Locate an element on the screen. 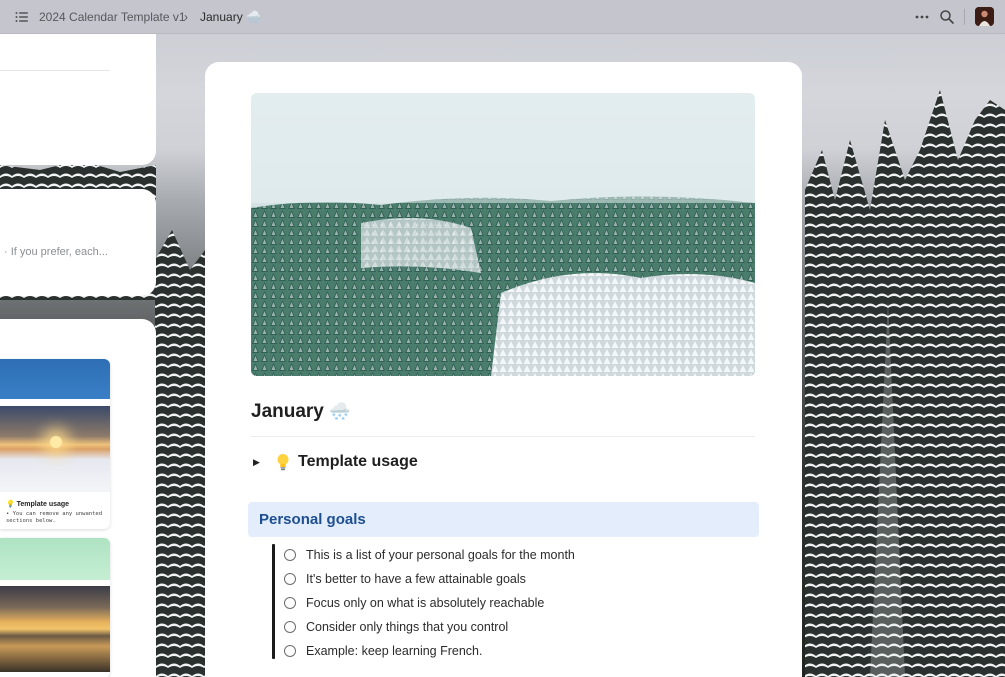 The height and width of the screenshot is (677, 1005). page-title: January 🌨️ is located at coordinates (300, 412).